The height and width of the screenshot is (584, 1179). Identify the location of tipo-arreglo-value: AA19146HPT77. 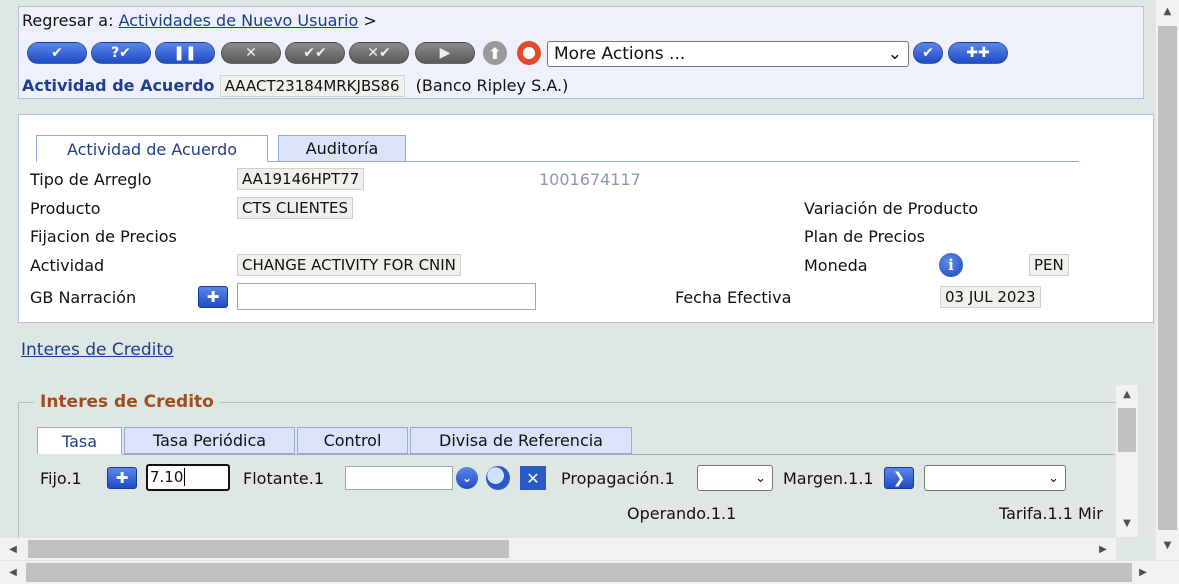
(301, 179).